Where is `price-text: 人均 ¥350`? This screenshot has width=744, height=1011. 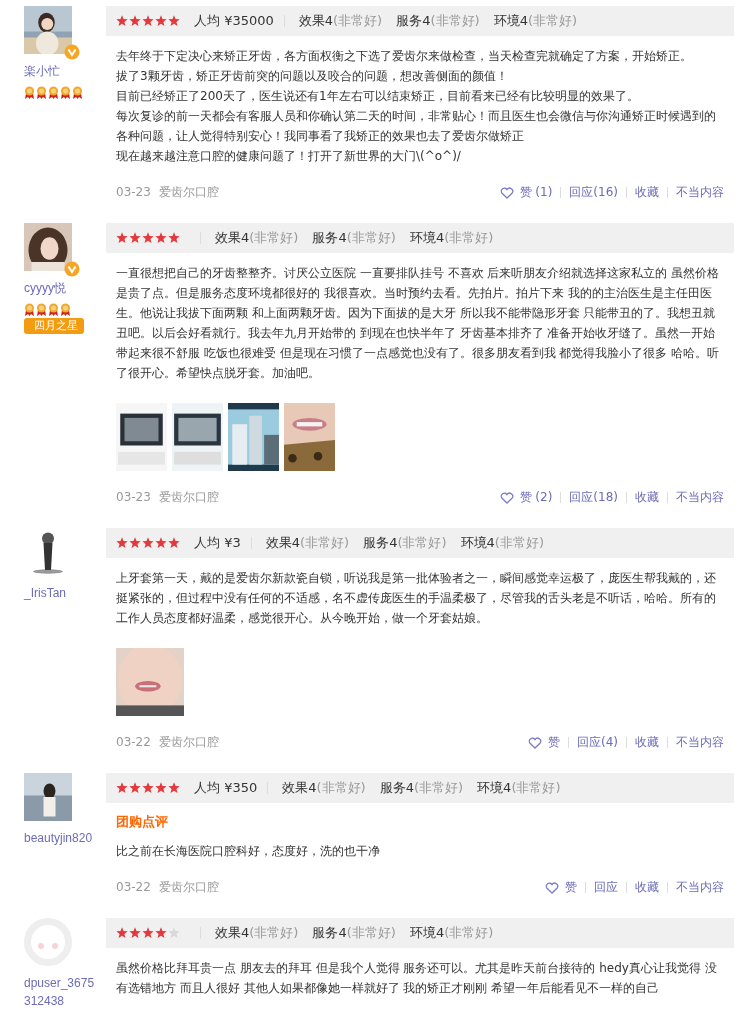 price-text: 人均 ¥350 is located at coordinates (226, 788).